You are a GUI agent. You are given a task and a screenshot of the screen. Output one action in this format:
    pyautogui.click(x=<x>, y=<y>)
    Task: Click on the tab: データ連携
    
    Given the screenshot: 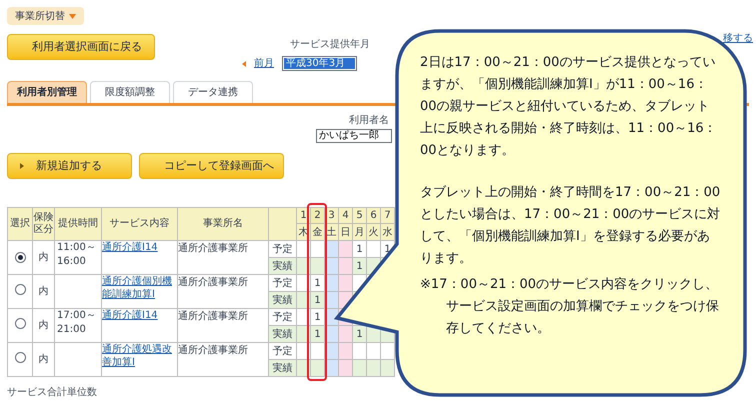 What is the action you would take?
    pyautogui.click(x=213, y=92)
    